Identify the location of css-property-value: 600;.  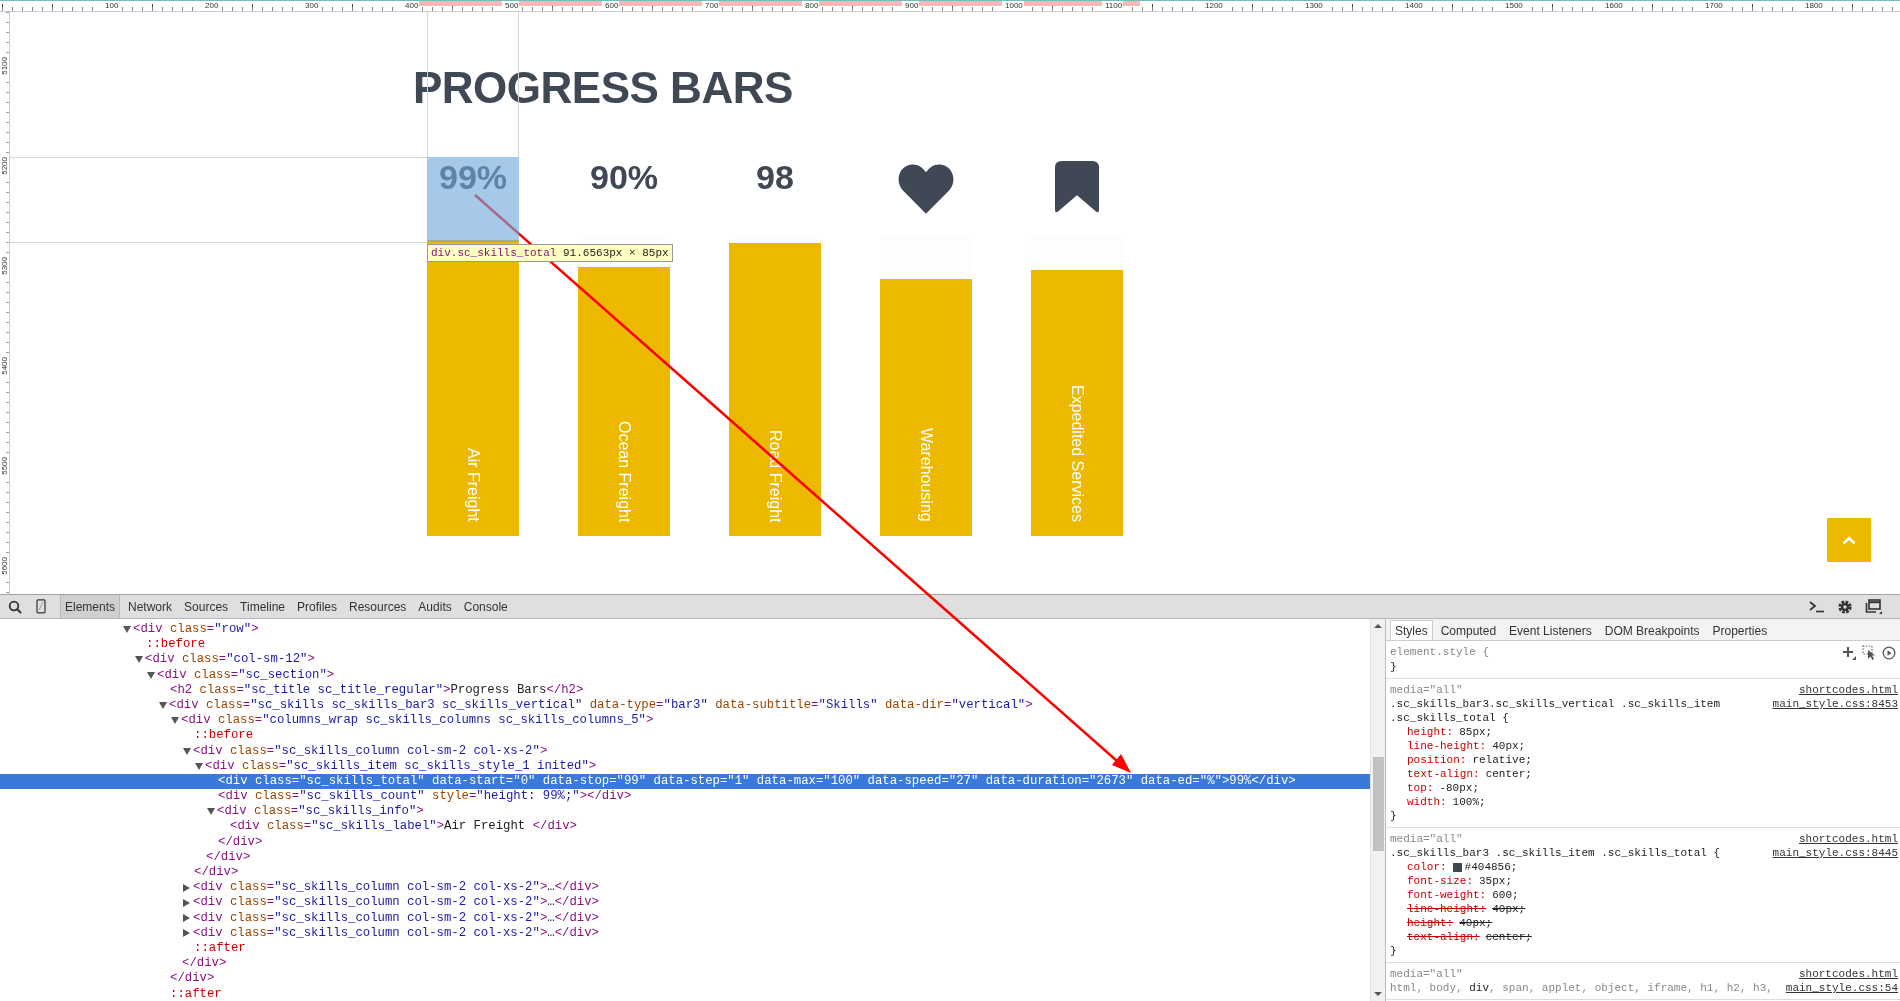
(1505, 895).